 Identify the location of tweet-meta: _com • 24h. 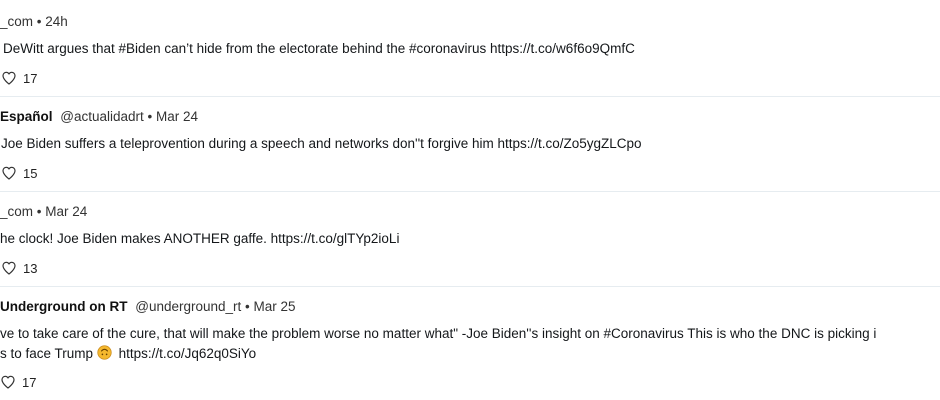
(470, 22).